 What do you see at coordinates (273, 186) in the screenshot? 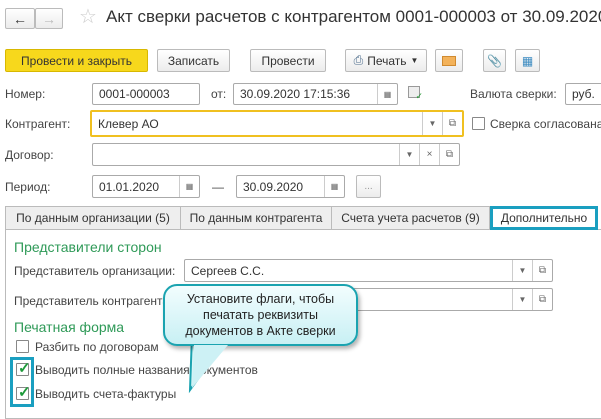
I see `period-to-value: 30.09.2020` at bounding box center [273, 186].